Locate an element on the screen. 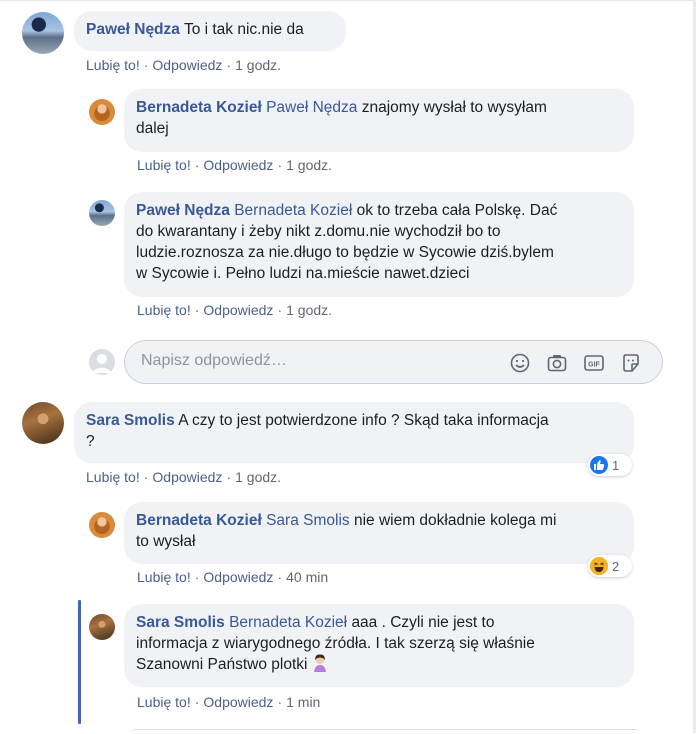 This screenshot has width=696, height=734. camera-icon is located at coordinates (557, 363).